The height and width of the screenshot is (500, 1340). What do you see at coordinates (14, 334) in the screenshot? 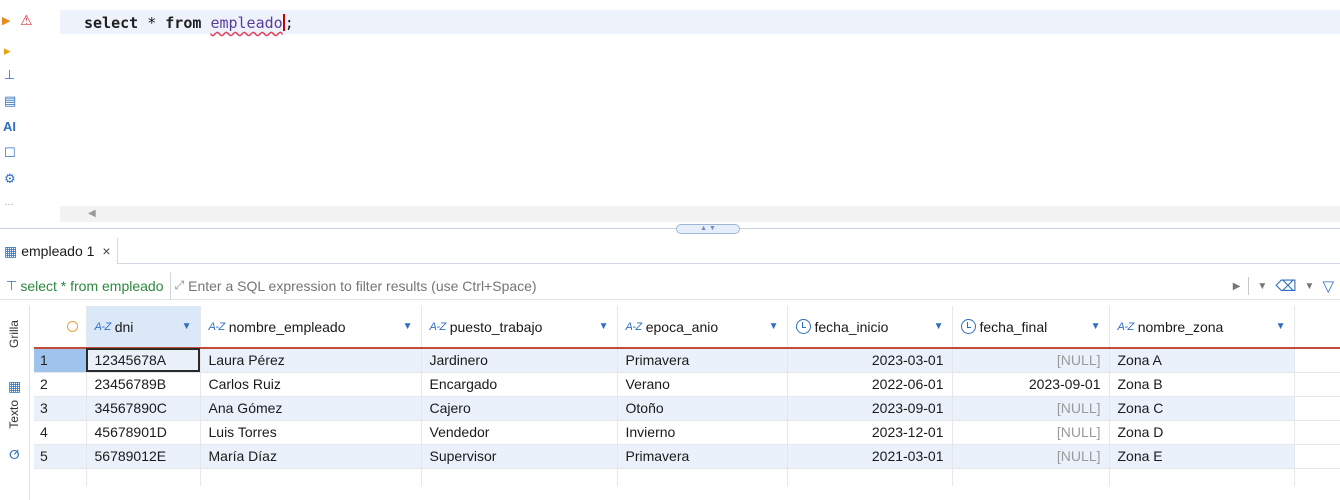
I see `tab-grid: Grilla` at bounding box center [14, 334].